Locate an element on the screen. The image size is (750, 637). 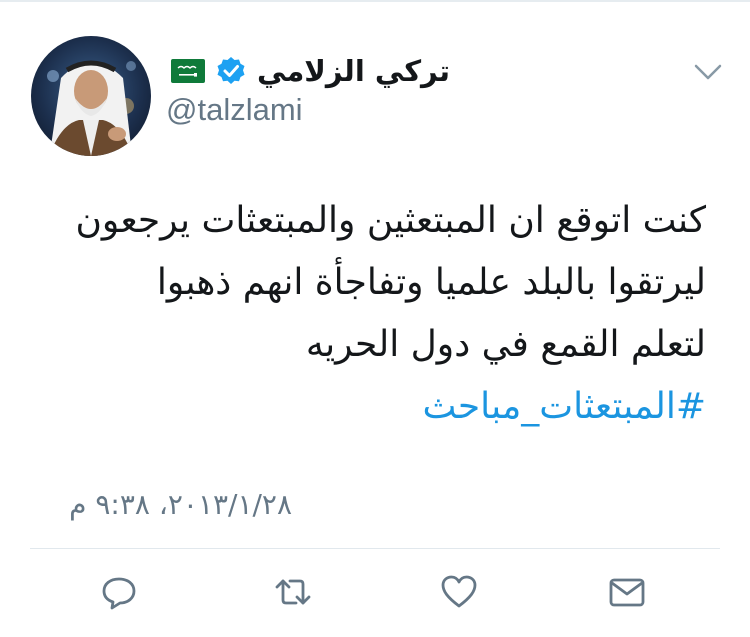
like-button is located at coordinates (459, 594).